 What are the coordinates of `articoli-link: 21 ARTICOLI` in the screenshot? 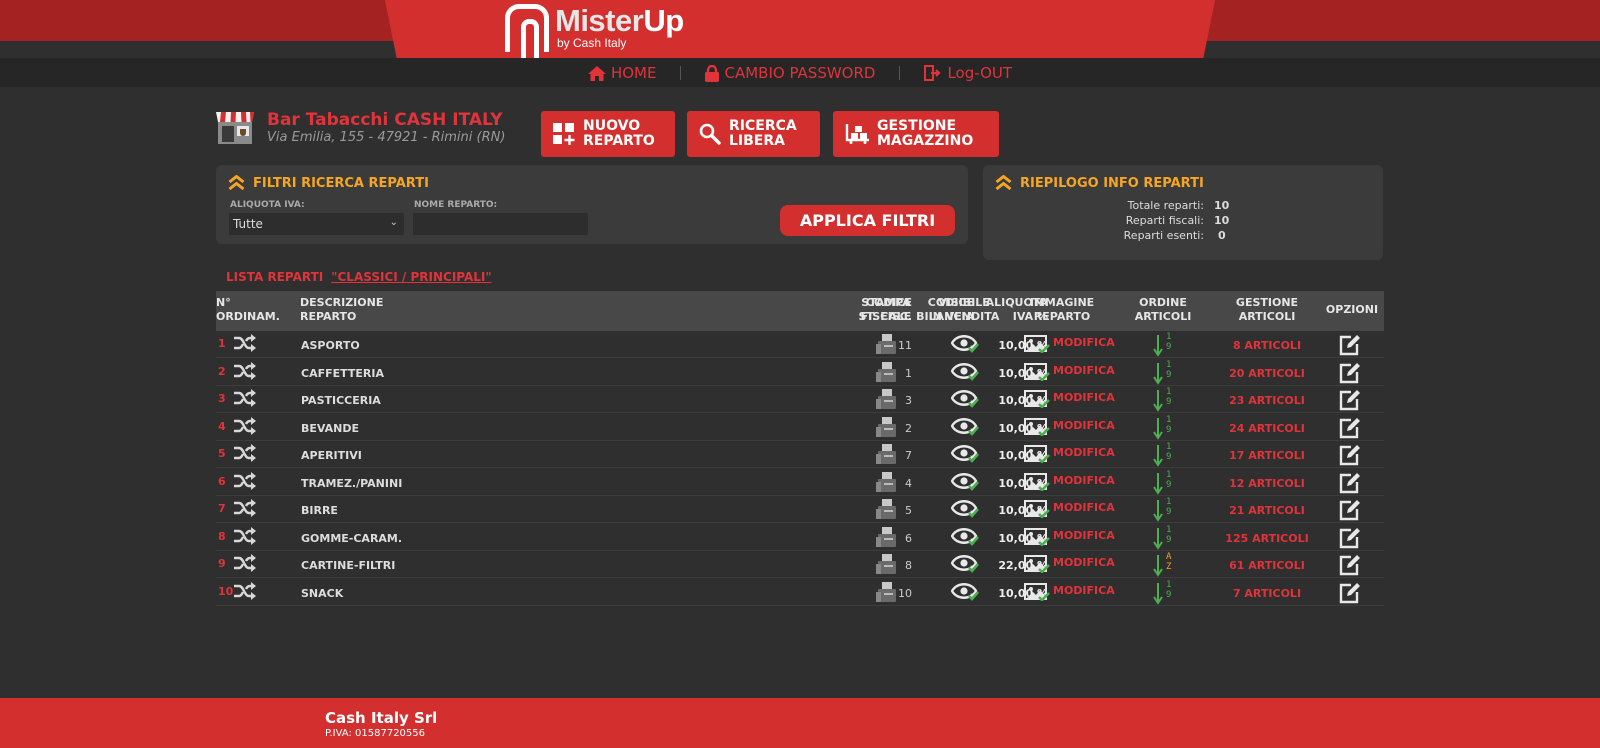 It's located at (1267, 510).